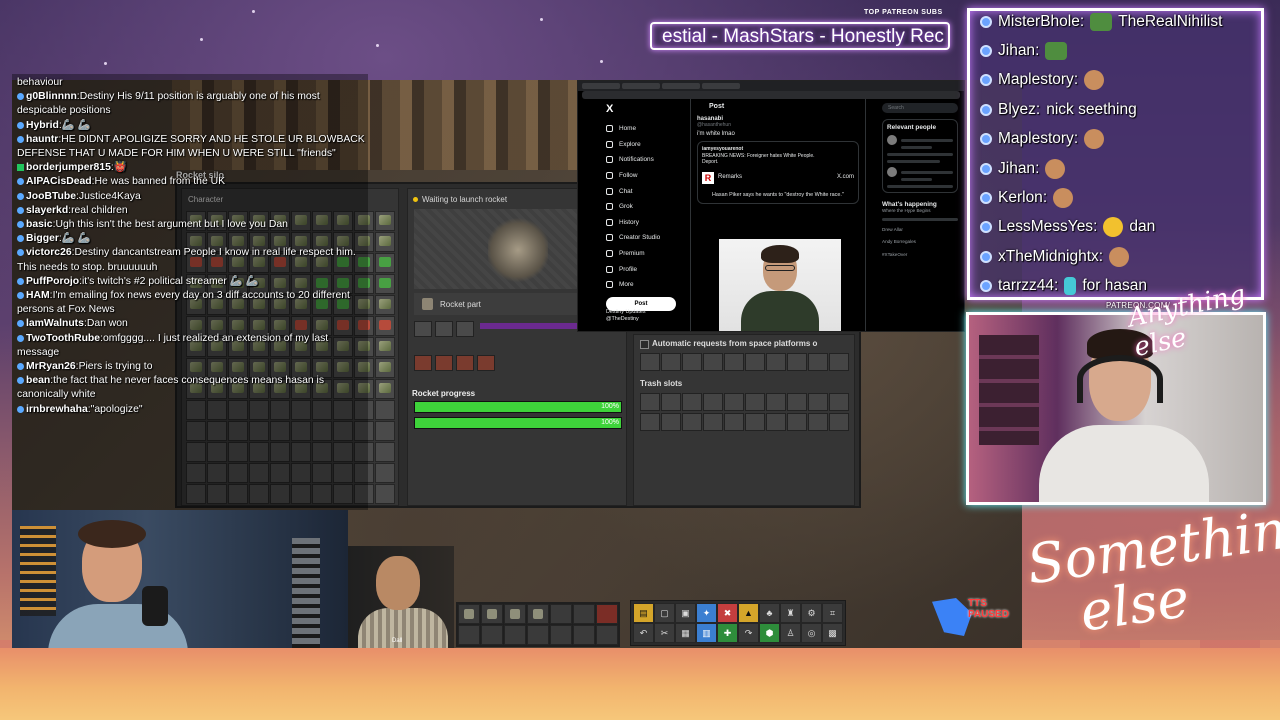 The image size is (1280, 720). I want to click on deconstruct-icon: ✖, so click(727, 613).